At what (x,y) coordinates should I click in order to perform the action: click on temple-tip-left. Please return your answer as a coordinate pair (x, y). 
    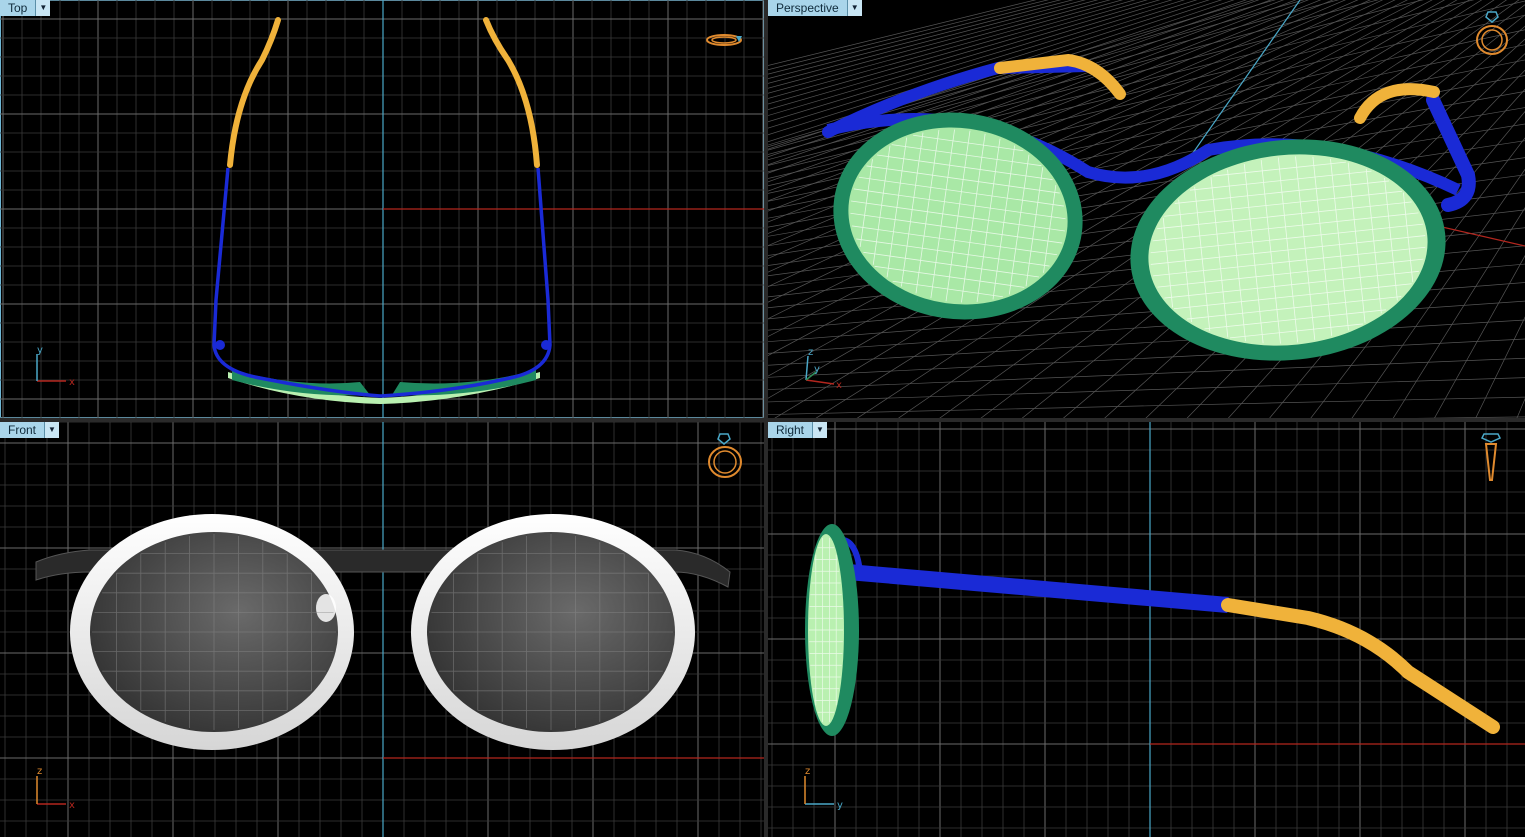
    Looking at the image, I should click on (1060, 76).